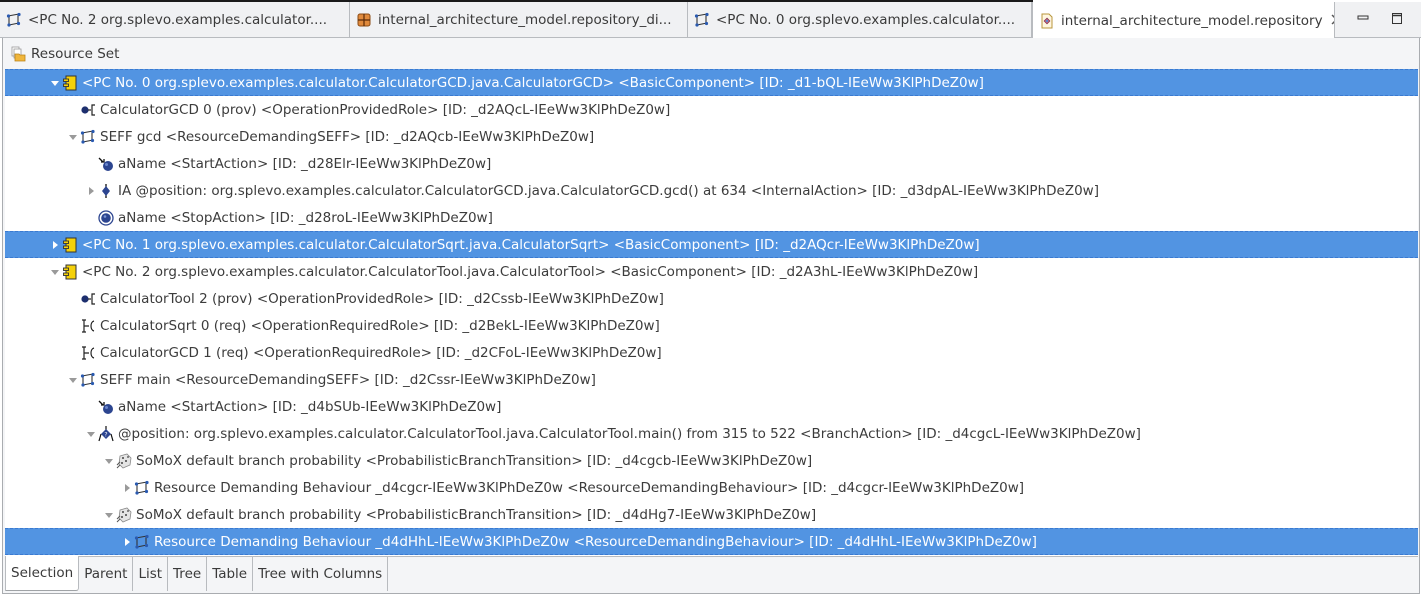 The image size is (1421, 595). Describe the element at coordinates (1192, 20) in the screenshot. I see `tab-label: internal_architecture_model.repository` at that location.